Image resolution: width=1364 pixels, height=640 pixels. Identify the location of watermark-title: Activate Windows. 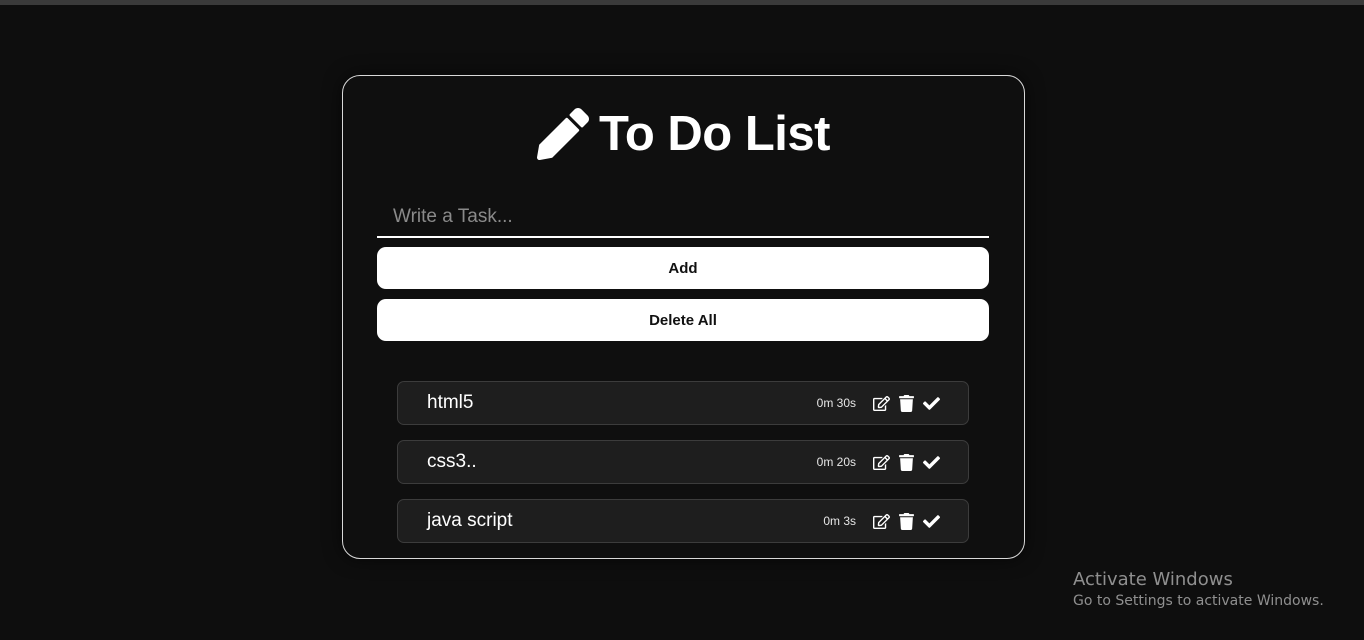
(1153, 579).